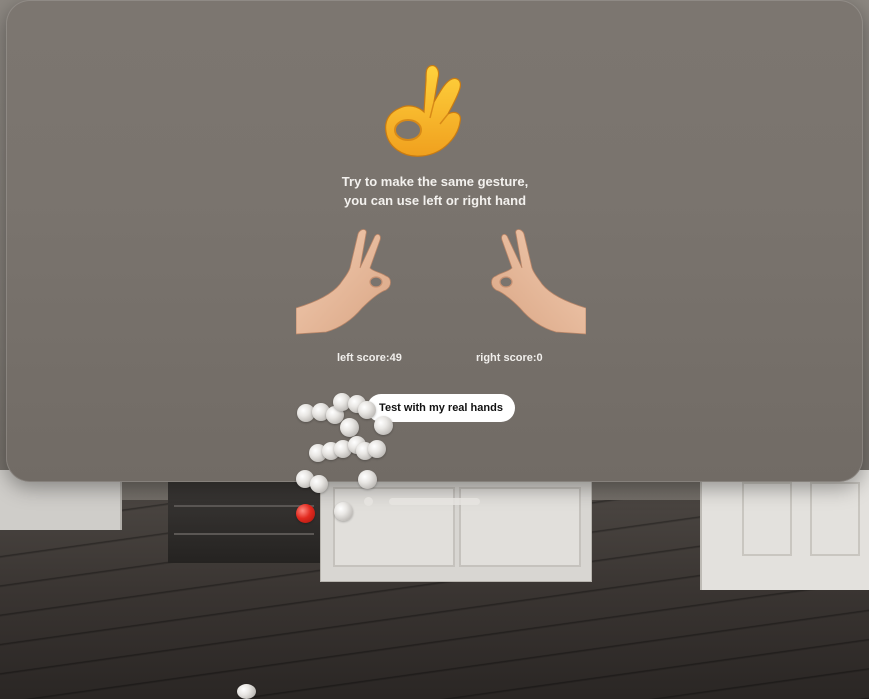 The image size is (869, 699). I want to click on white-cabinet, so click(456, 530).